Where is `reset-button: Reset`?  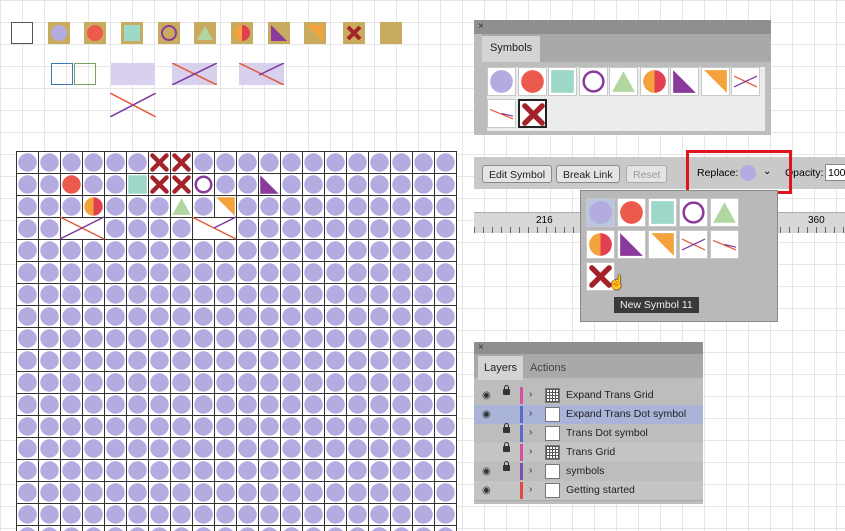
reset-button: Reset is located at coordinates (646, 174).